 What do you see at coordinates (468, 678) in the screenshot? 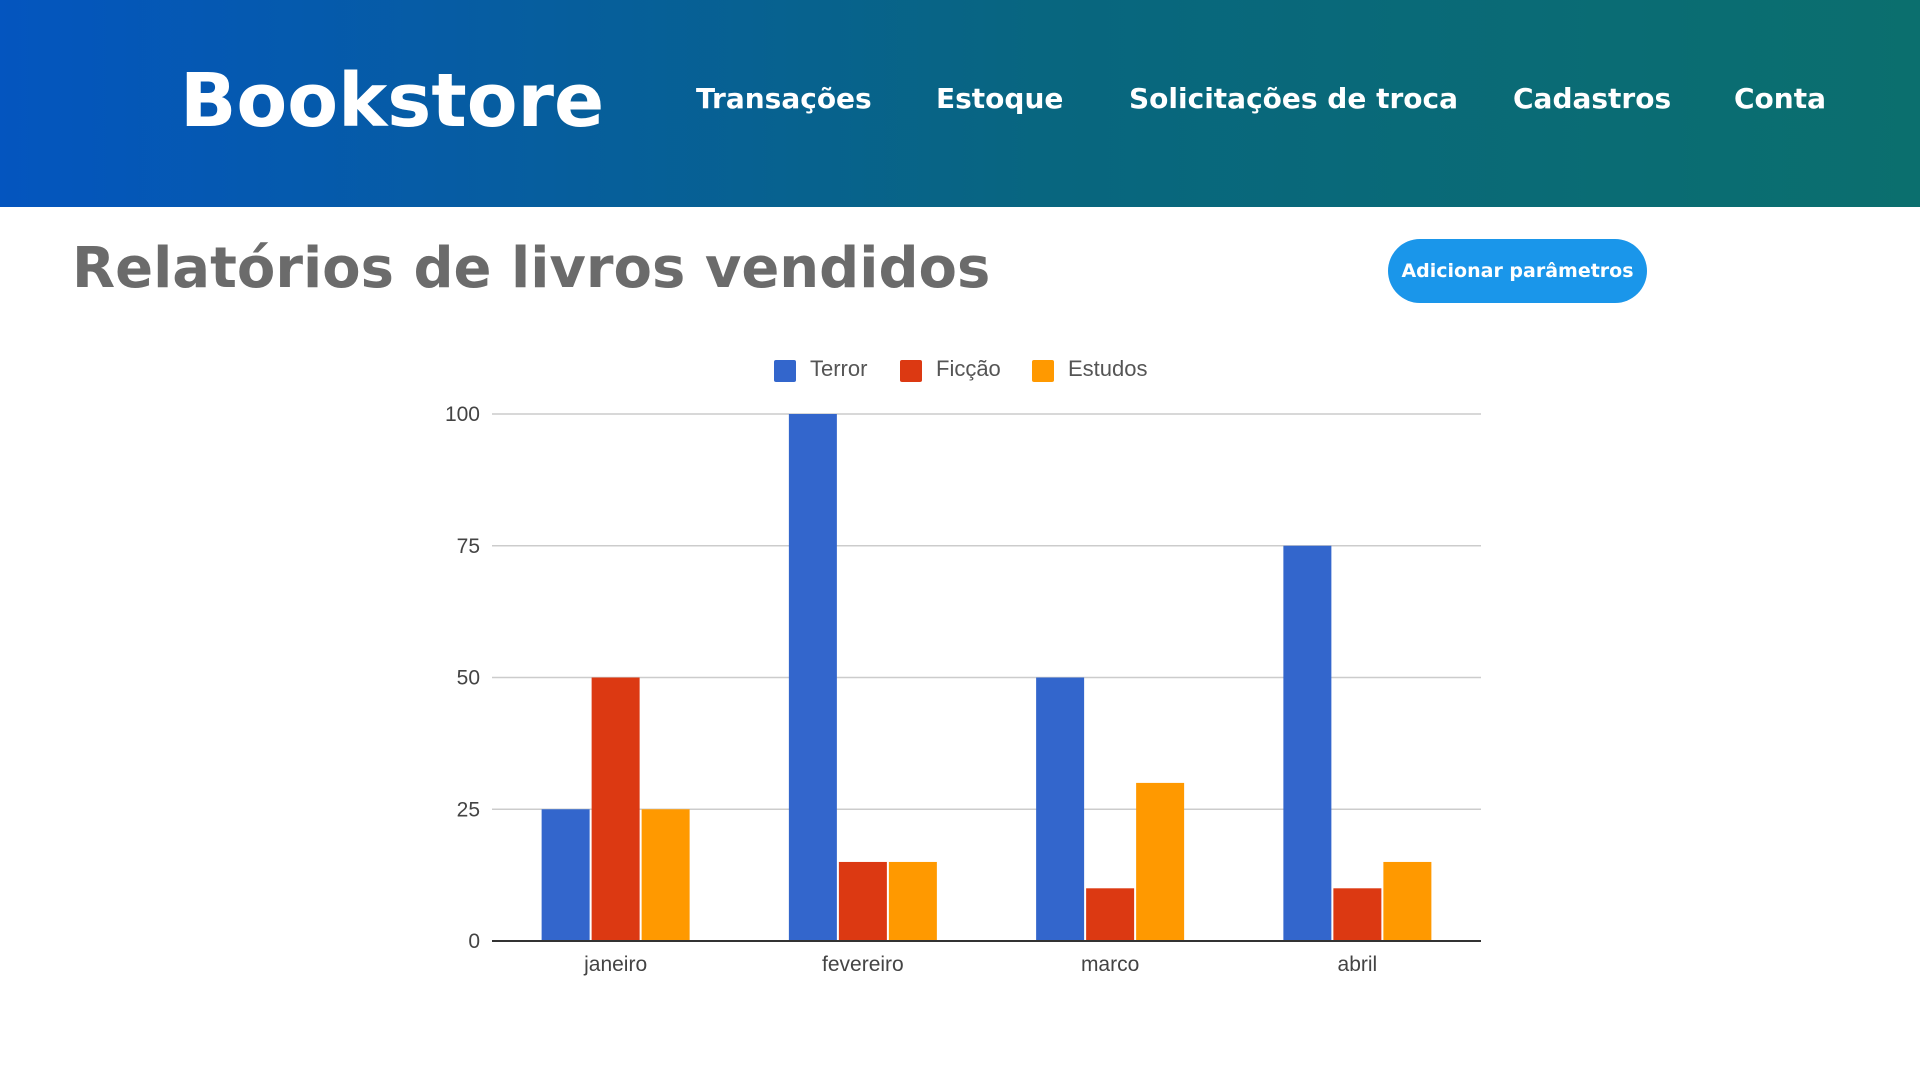
I see `y-tick-label: 50` at bounding box center [468, 678].